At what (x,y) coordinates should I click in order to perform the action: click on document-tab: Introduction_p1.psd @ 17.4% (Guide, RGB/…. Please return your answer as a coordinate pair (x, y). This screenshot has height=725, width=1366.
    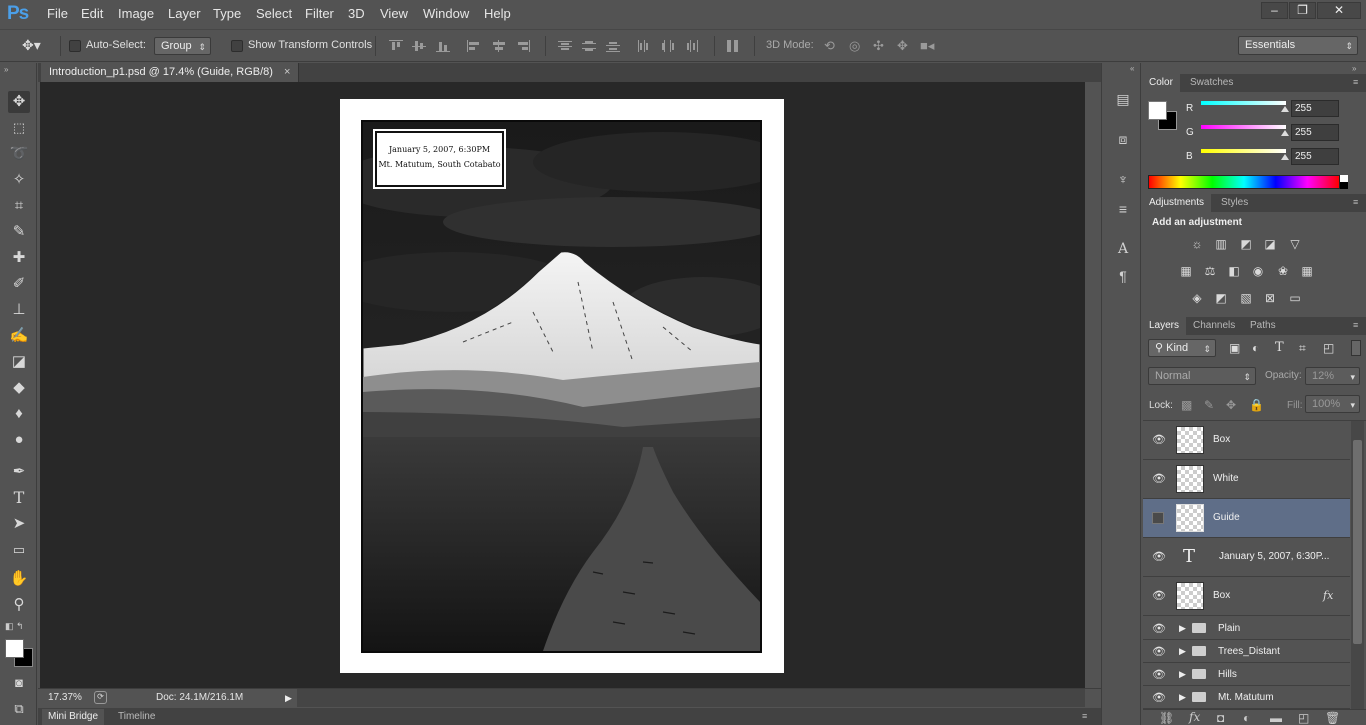
    Looking at the image, I should click on (170, 72).